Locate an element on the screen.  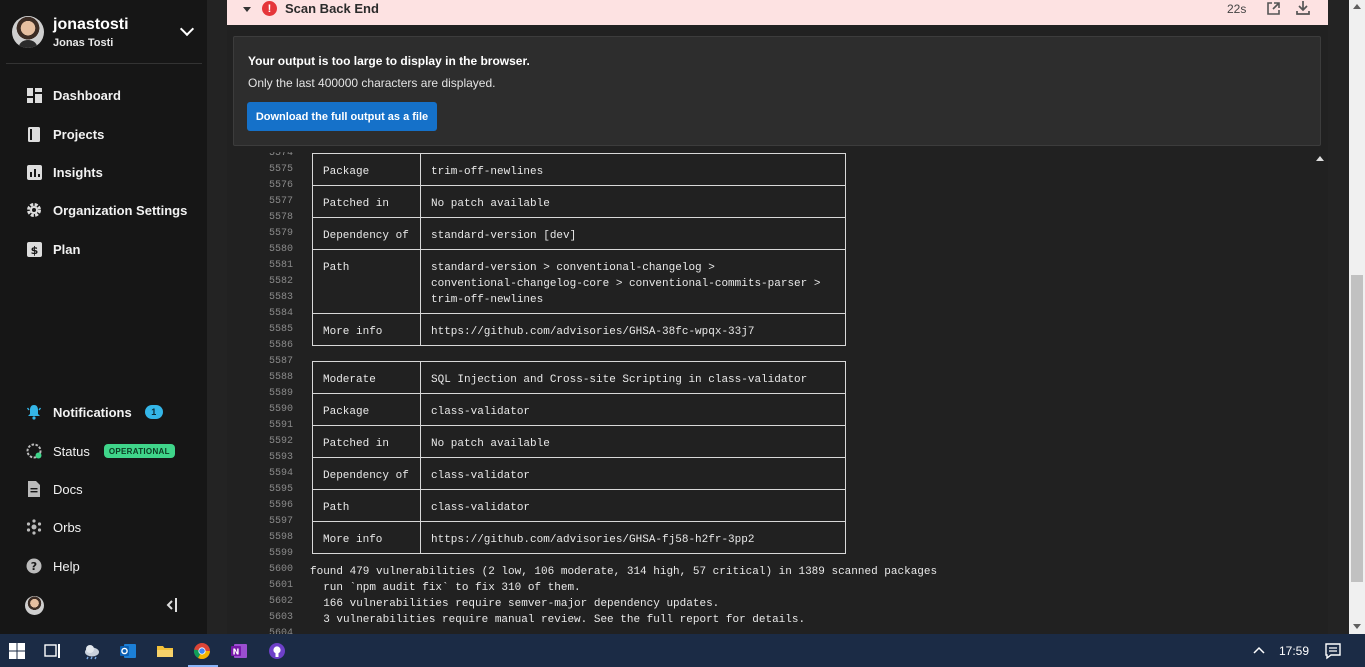
line-number: 5591 is located at coordinates (280, 425).